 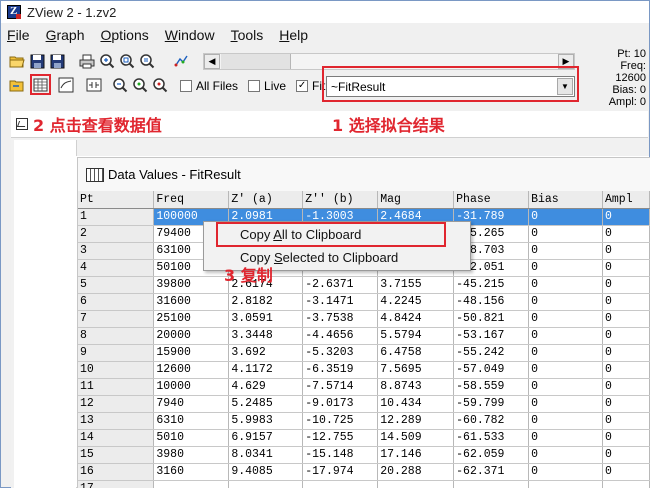 I want to click on menu-file: File, so click(x=18, y=35).